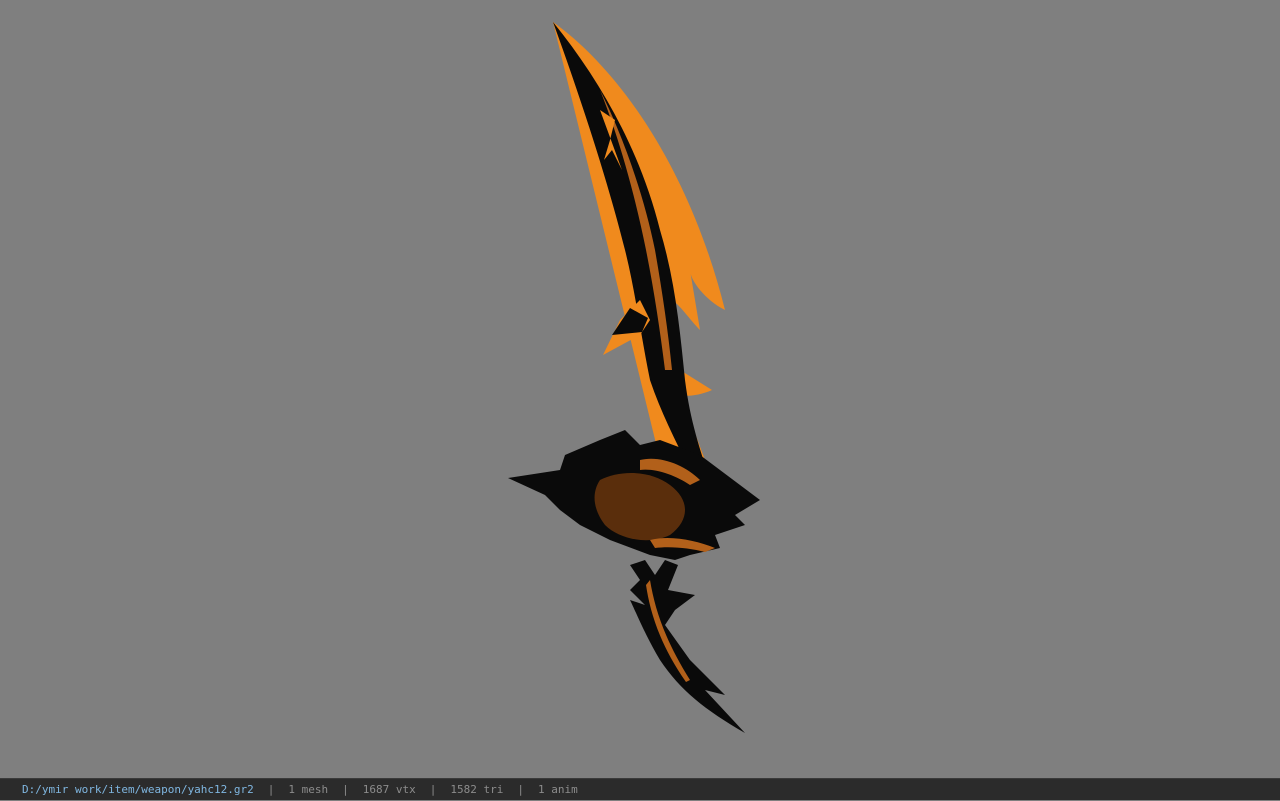 The height and width of the screenshot is (801, 1280). What do you see at coordinates (138, 789) in the screenshot?
I see `file-path: D:/ymir work/item/weapon/yahc12.gr2` at bounding box center [138, 789].